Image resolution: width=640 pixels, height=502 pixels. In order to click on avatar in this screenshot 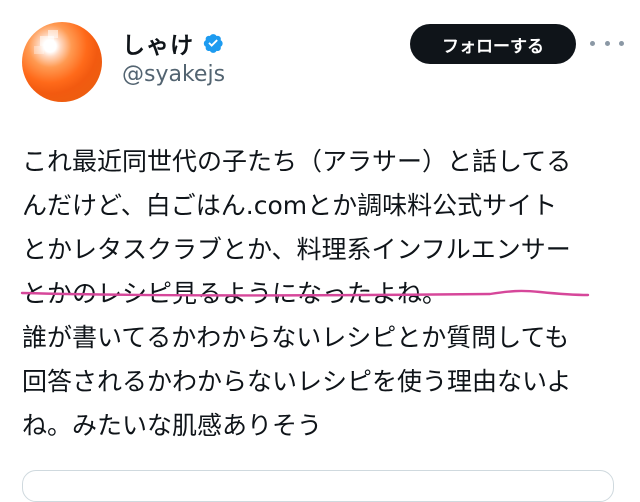, I will do `click(62, 62)`.